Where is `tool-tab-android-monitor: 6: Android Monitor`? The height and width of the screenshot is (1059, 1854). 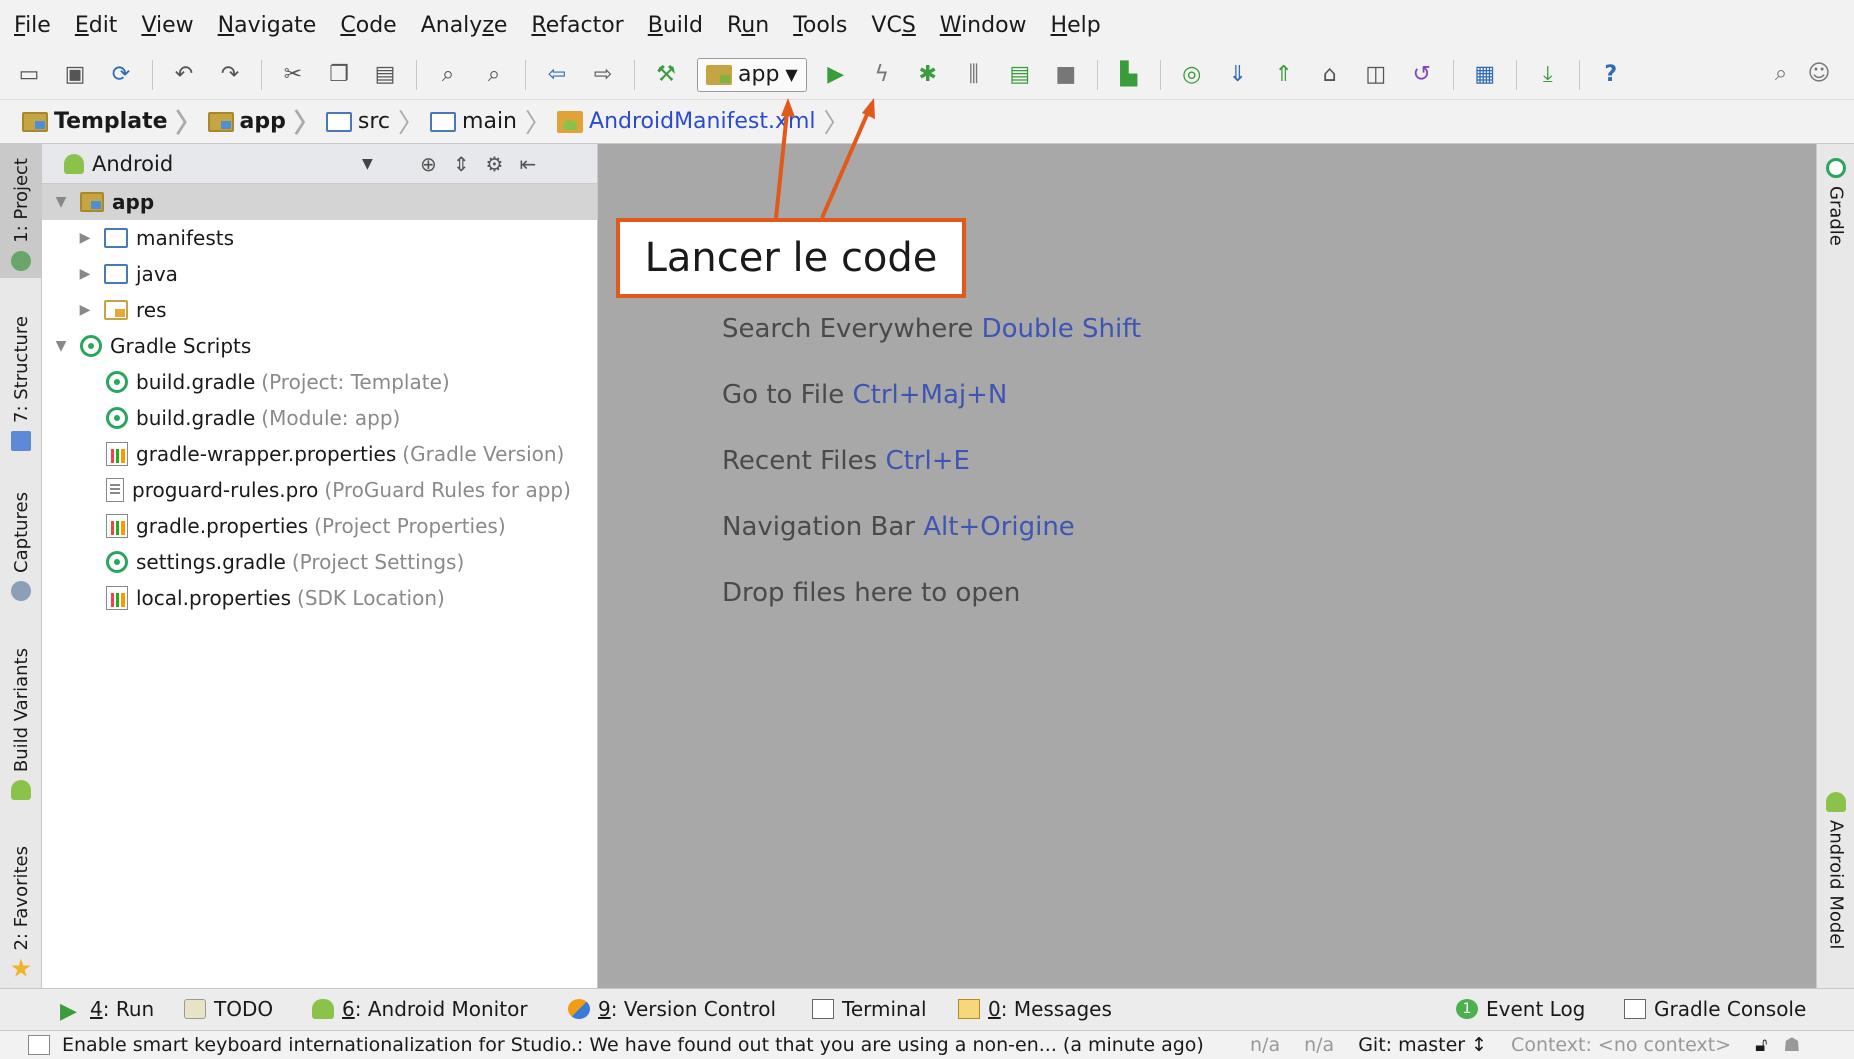
tool-tab-android-monitor: 6: Android Monitor is located at coordinates (420, 1009).